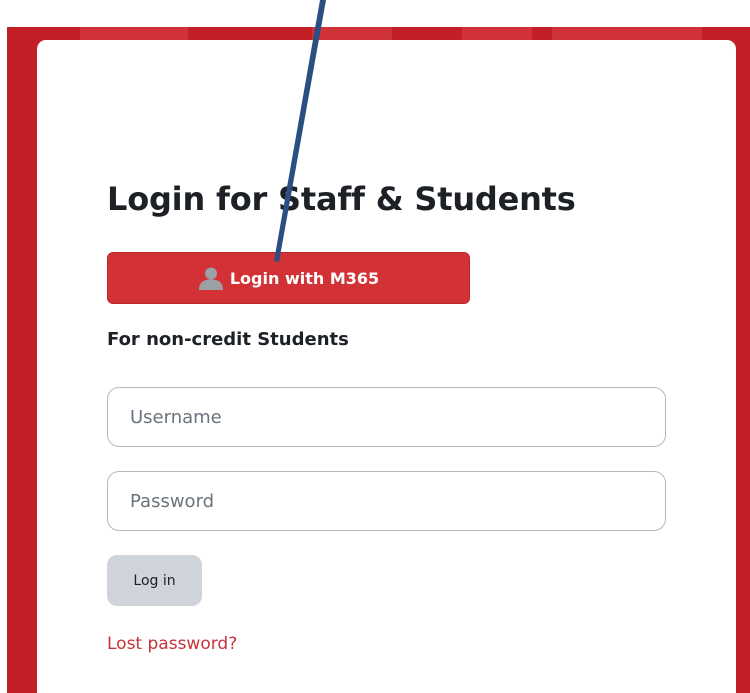 This screenshot has height=693, width=750. What do you see at coordinates (386, 417) in the screenshot?
I see `username-input` at bounding box center [386, 417].